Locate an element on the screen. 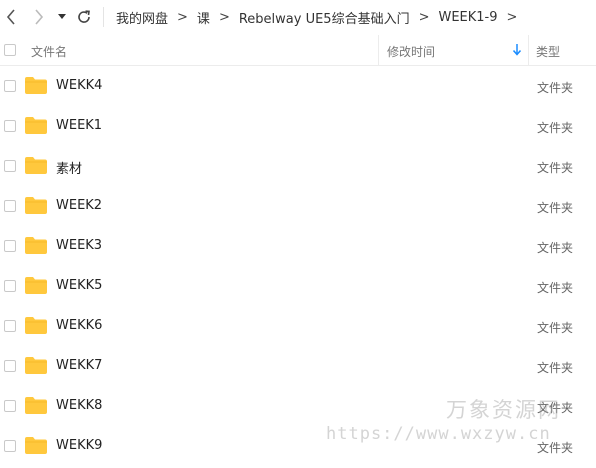  table-row: WEEK2 文件夹 is located at coordinates (298, 206).